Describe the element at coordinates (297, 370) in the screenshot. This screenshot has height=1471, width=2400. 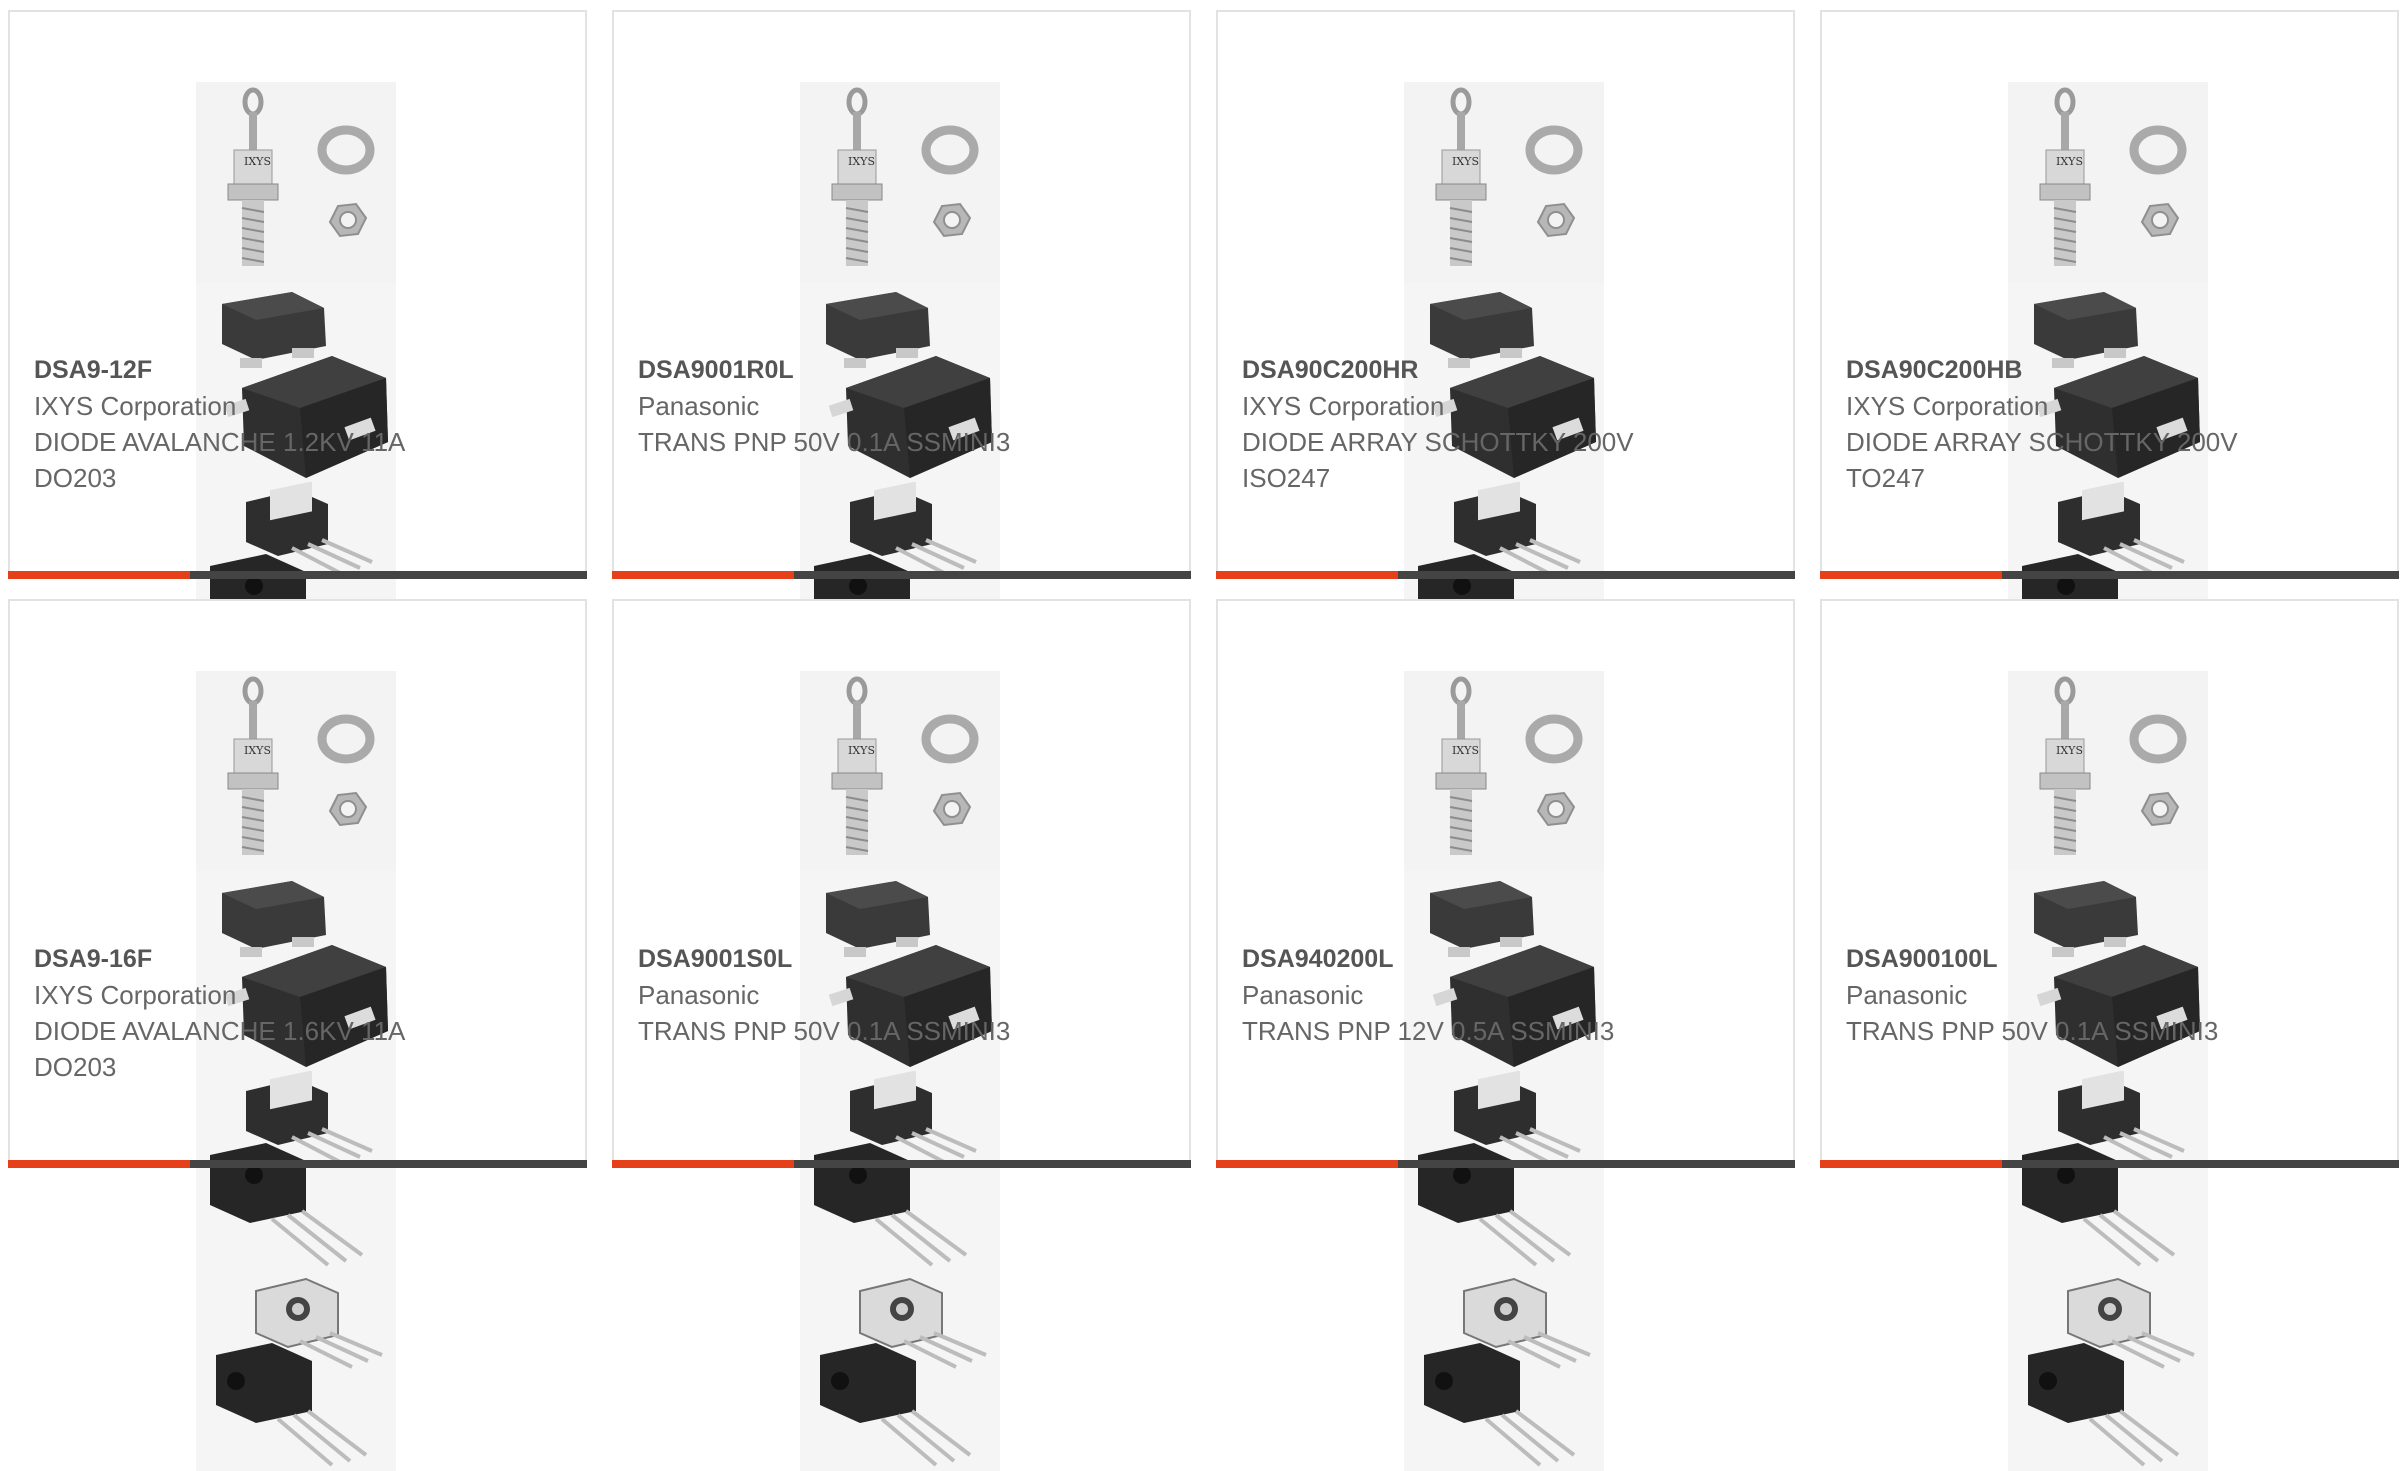
I see `part-number-link: DSA9-12F` at that location.